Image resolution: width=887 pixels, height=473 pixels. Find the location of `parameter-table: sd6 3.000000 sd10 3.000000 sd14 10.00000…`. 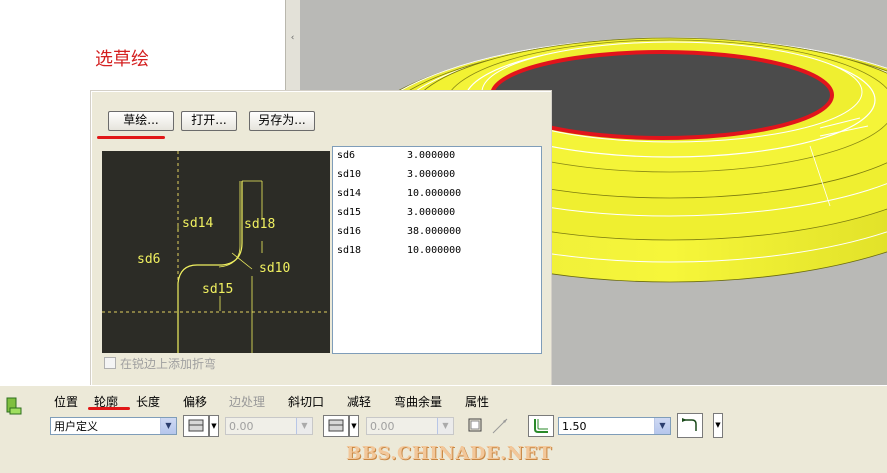

parameter-table: sd6 3.000000 sd10 3.000000 sd14 10.00000… is located at coordinates (437, 250).